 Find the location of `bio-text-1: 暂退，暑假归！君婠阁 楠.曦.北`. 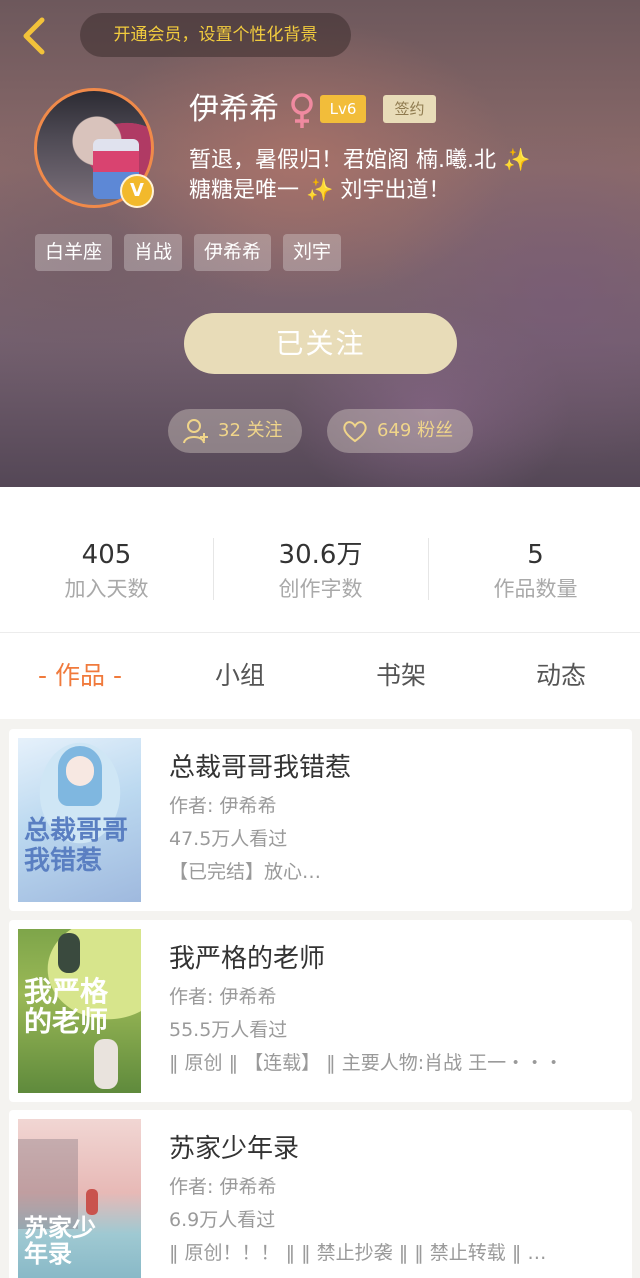

bio-text-1: 暂退，暑假归！君婠阁 楠.曦.北 is located at coordinates (342, 160).